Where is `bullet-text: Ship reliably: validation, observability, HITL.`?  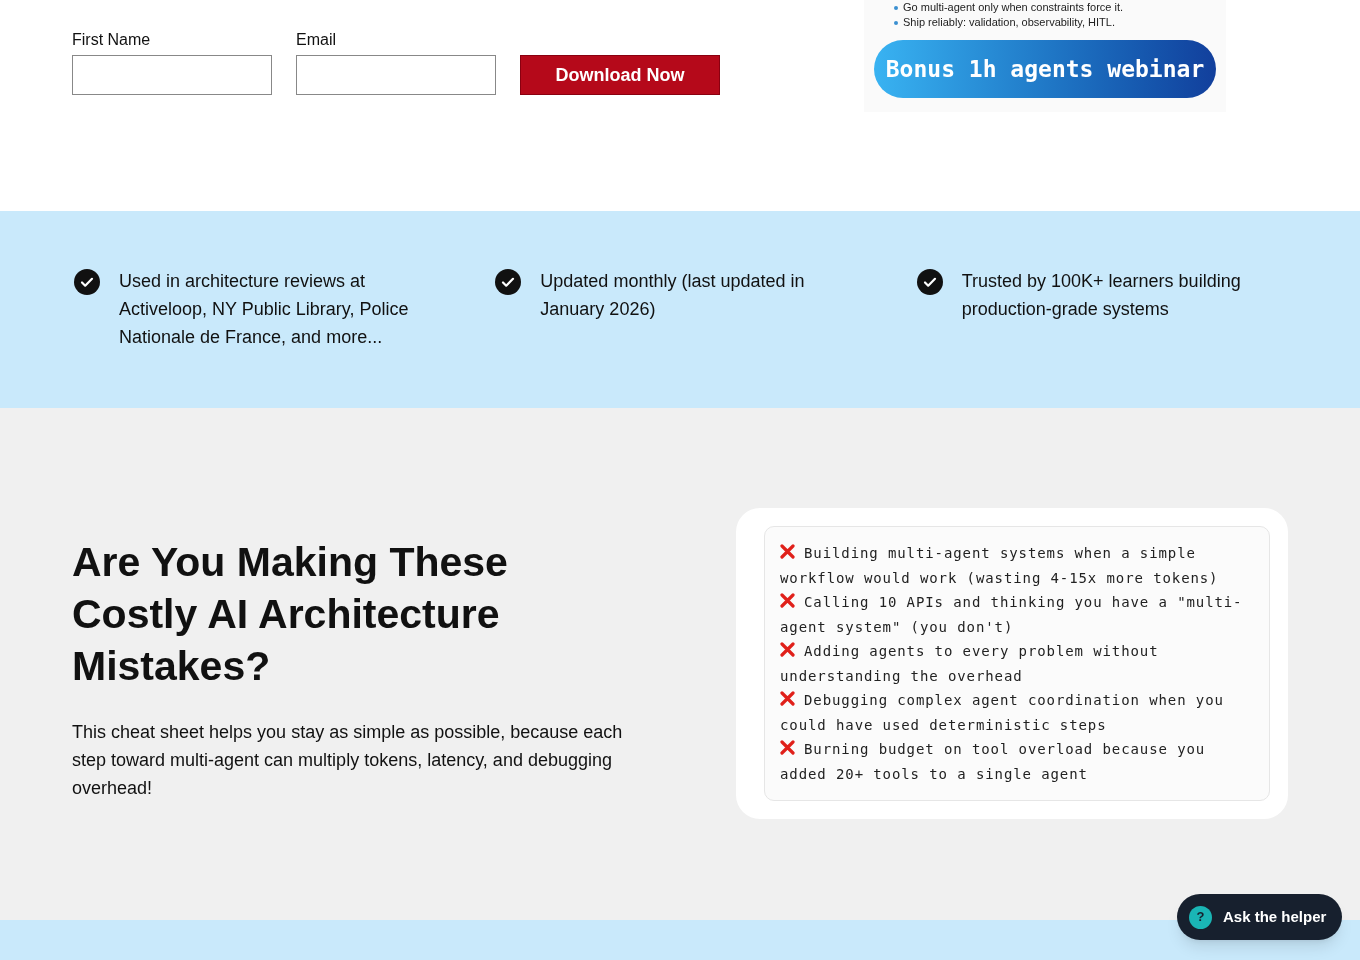 bullet-text: Ship reliably: validation, observability, HITL. is located at coordinates (1009, 22).